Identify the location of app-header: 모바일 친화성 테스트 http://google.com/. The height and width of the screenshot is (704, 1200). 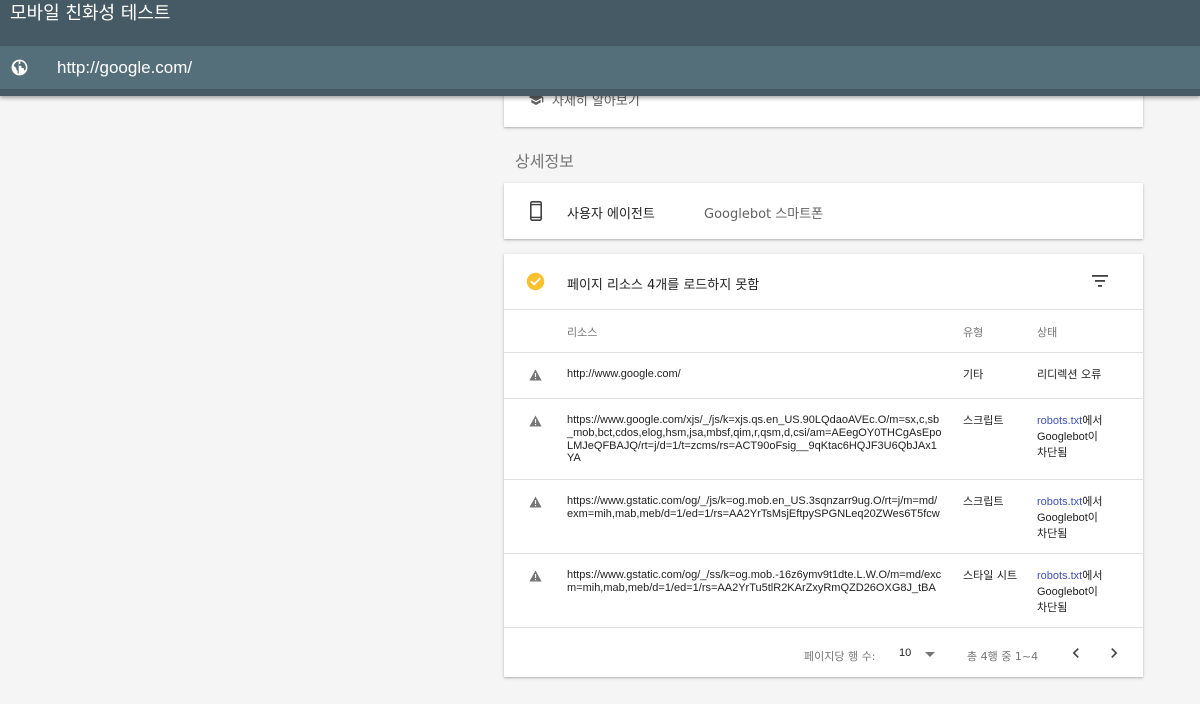
(600, 48).